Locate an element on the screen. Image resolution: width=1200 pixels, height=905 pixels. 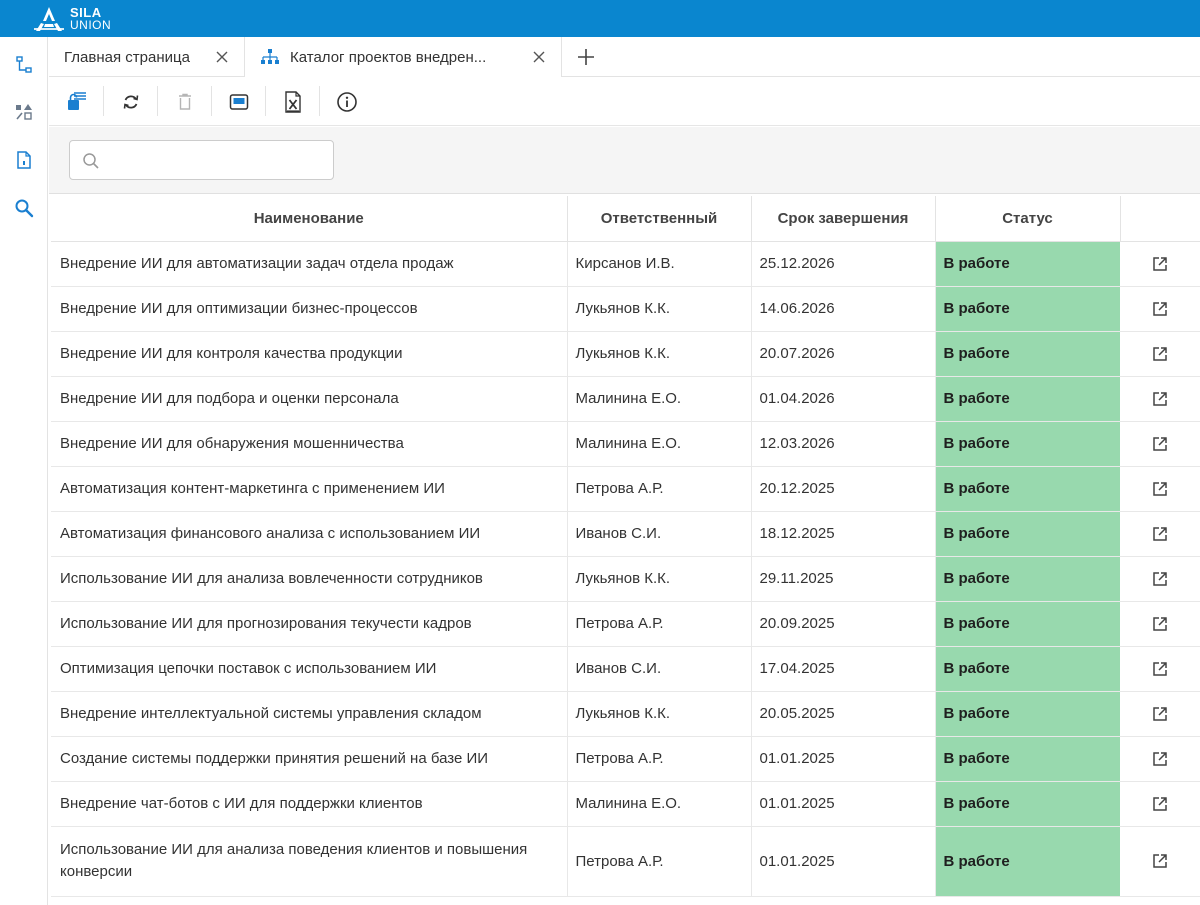
search-box is located at coordinates (201, 160).